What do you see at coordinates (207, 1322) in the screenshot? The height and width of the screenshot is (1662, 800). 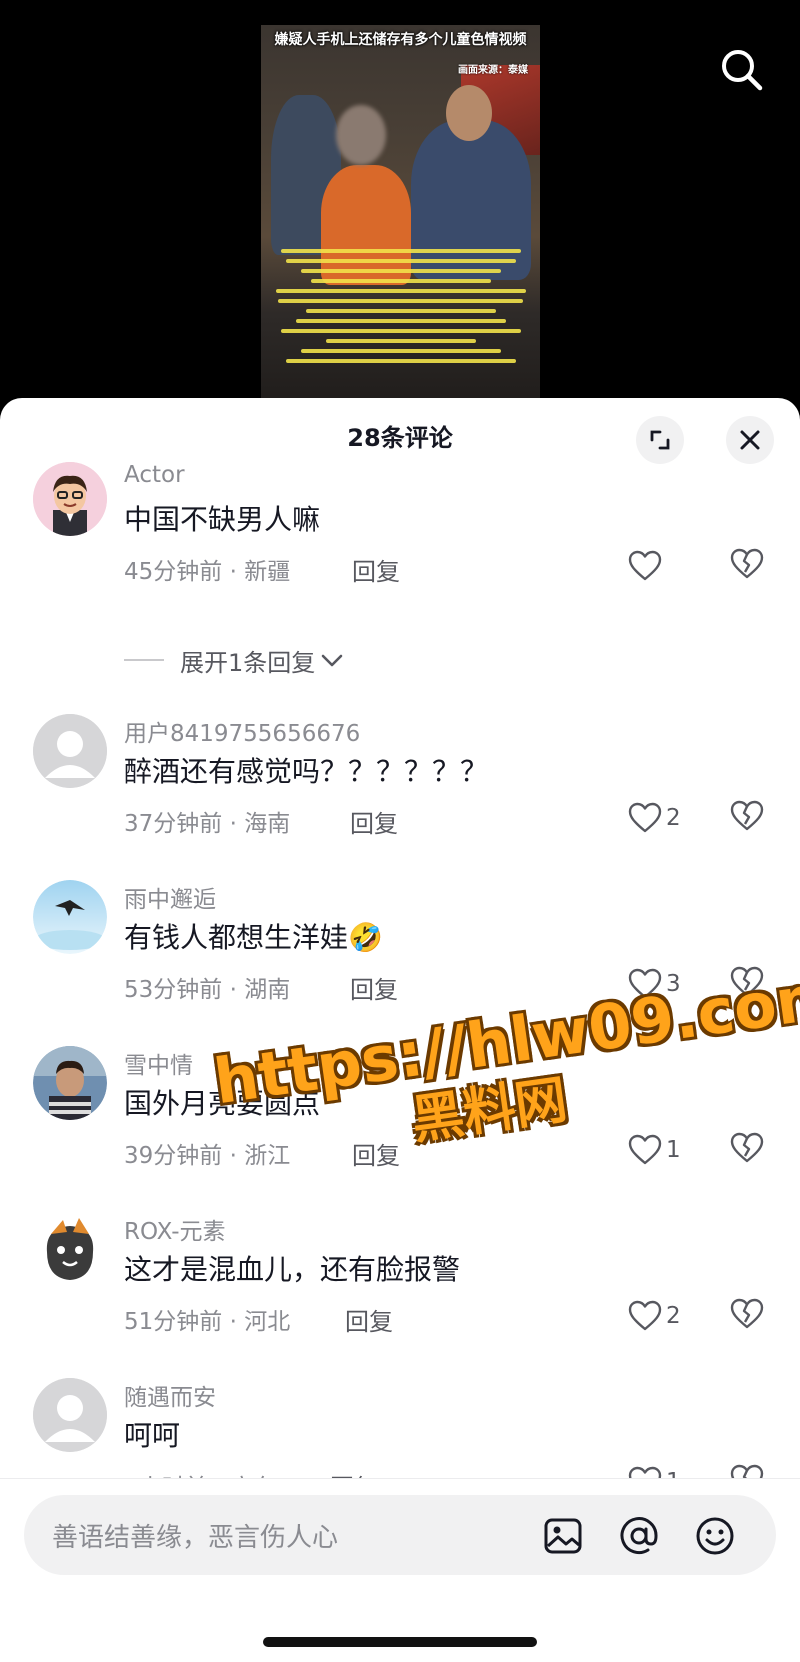 I see `comment-time-location: 51分钟前 · 河北` at bounding box center [207, 1322].